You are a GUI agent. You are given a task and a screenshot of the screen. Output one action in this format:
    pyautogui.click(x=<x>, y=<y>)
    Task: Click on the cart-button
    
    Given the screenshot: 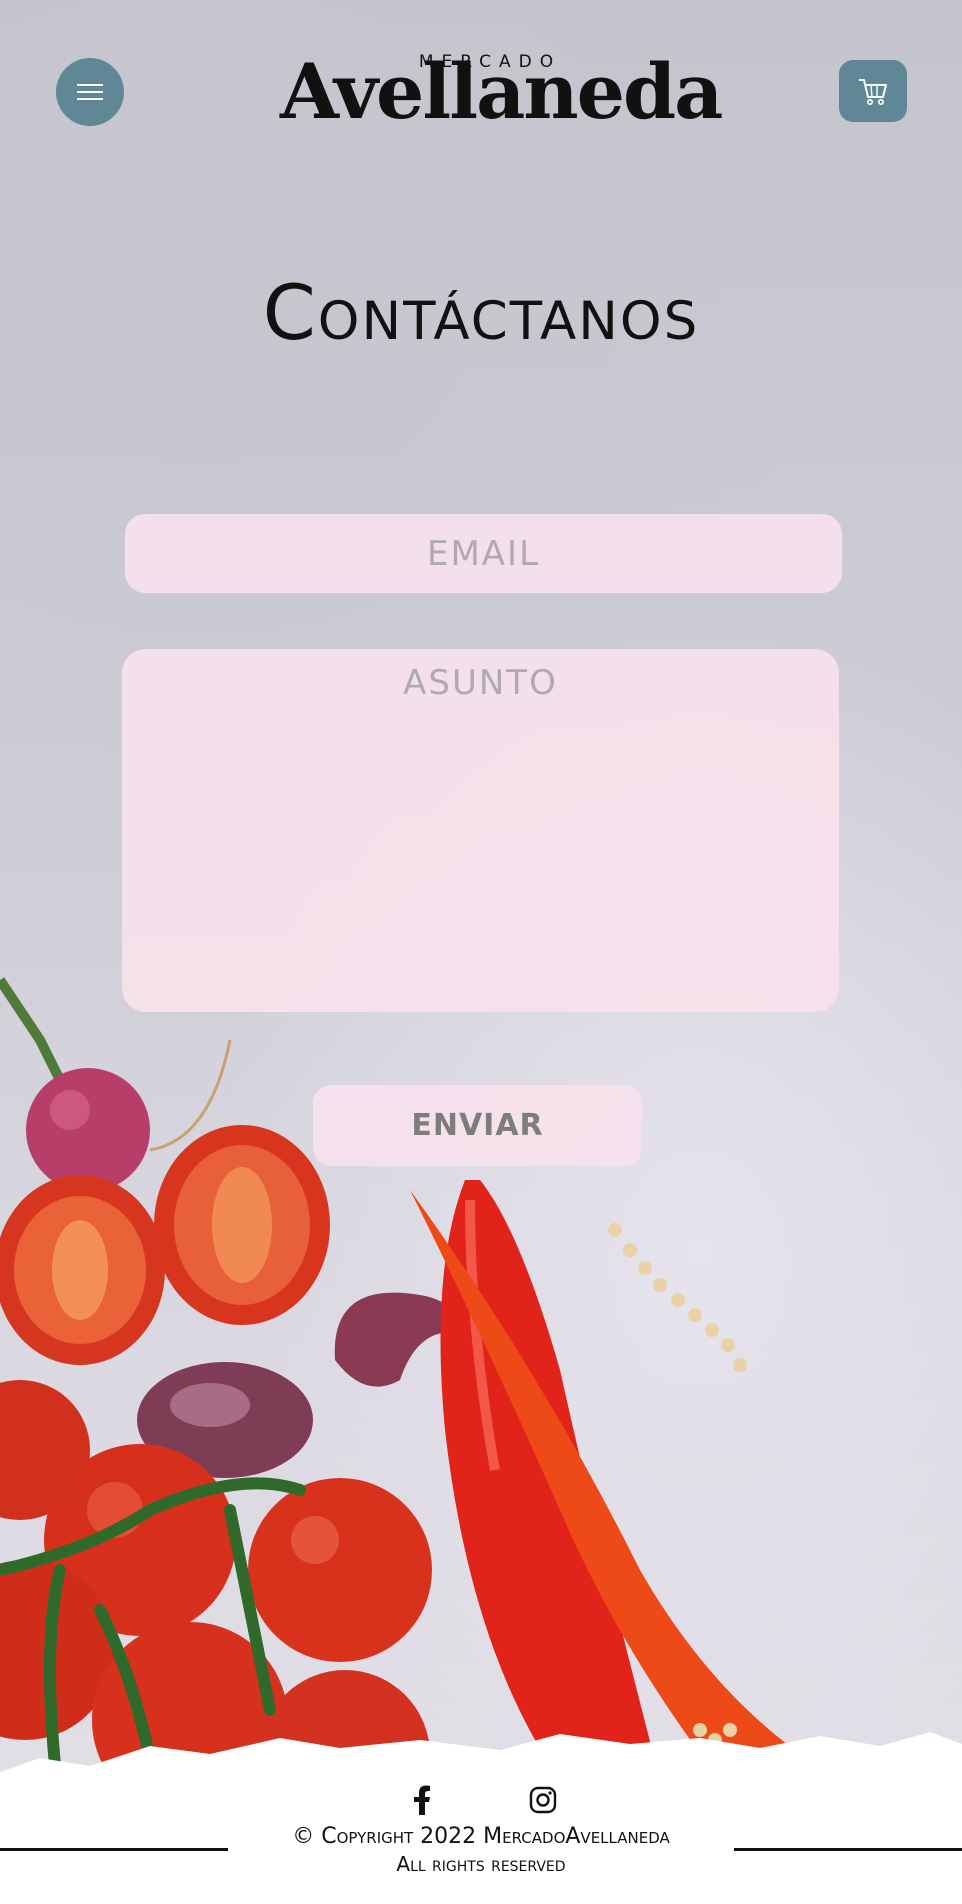 What is the action you would take?
    pyautogui.click(x=873, y=91)
    